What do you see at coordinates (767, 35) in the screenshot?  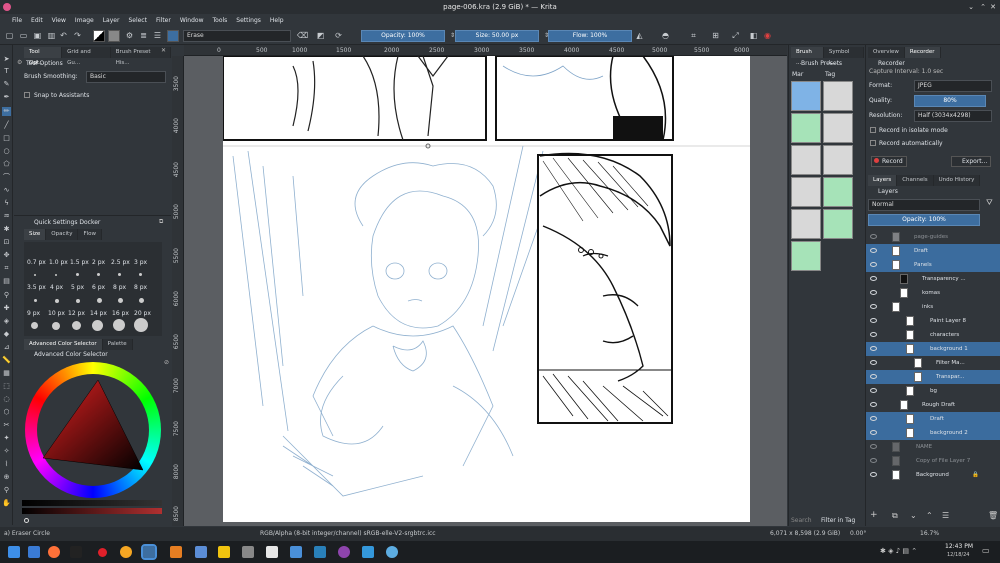 I see `record-icon: ◉` at bounding box center [767, 35].